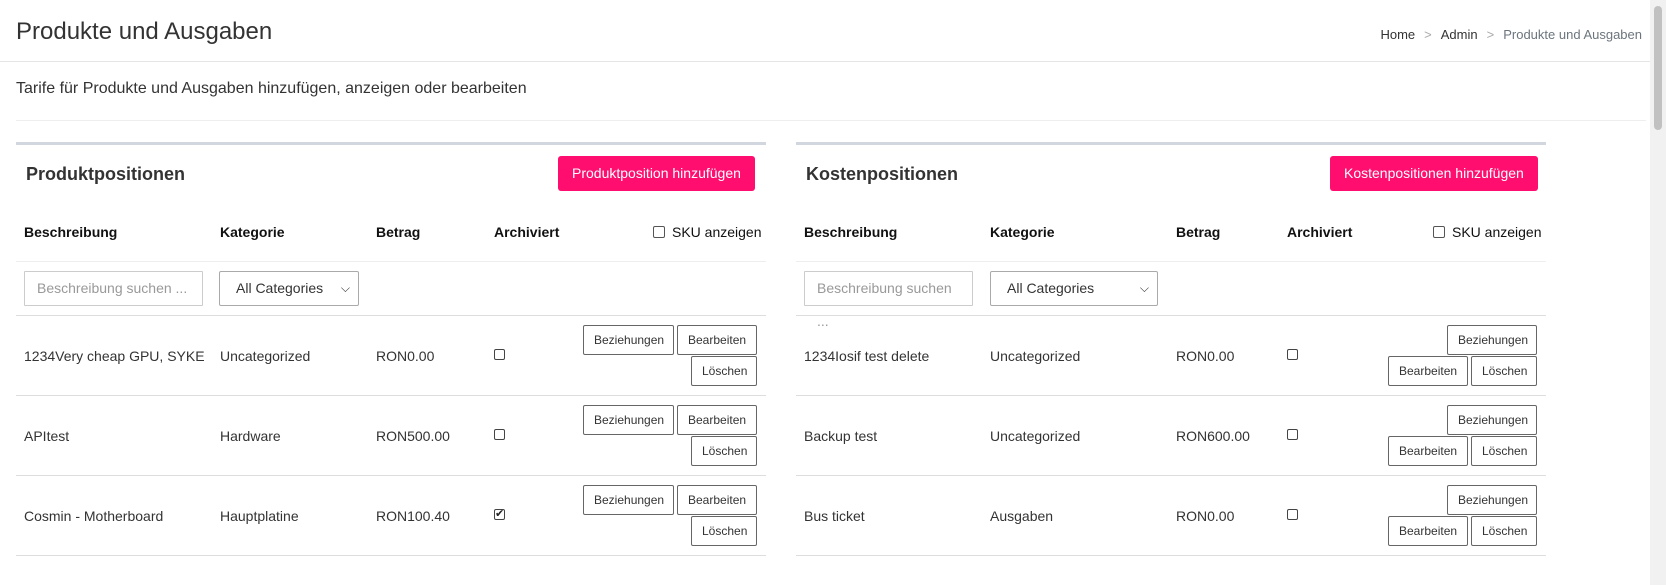  I want to click on row-description: Cosmin - Motherboard, so click(94, 516).